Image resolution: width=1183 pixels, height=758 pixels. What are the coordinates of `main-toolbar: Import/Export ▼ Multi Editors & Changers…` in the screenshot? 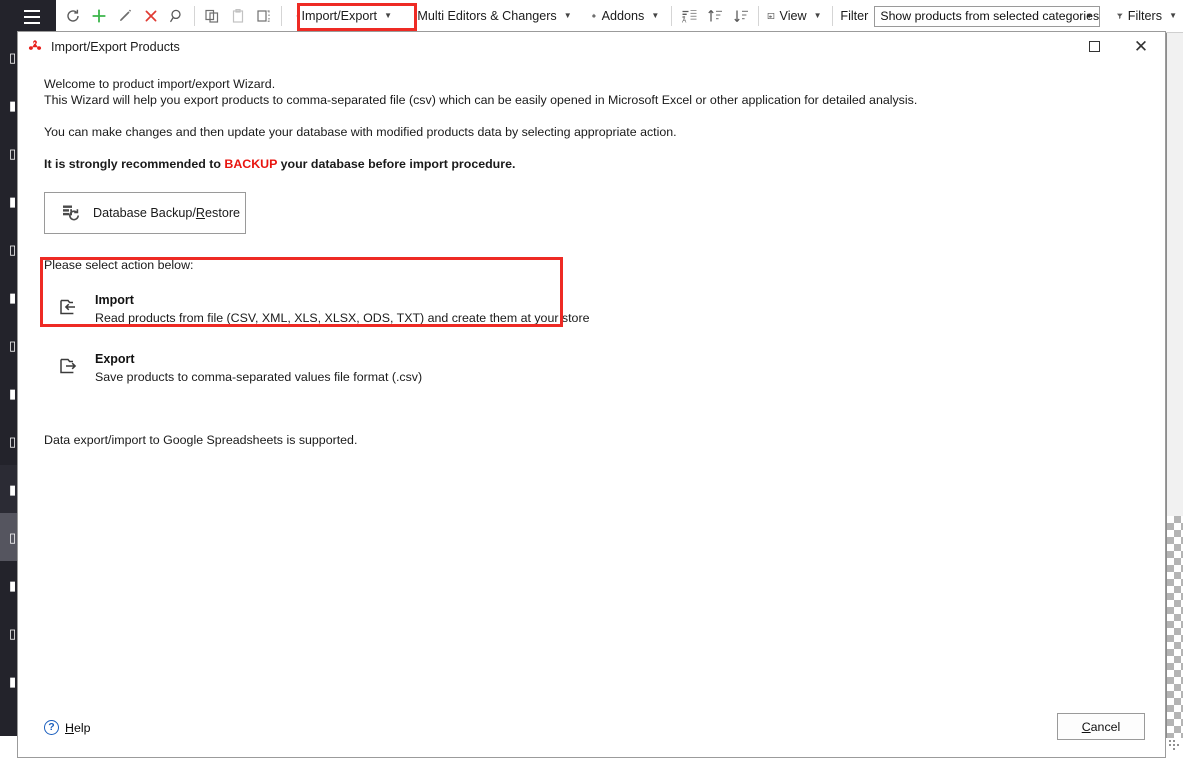 It's located at (619, 16).